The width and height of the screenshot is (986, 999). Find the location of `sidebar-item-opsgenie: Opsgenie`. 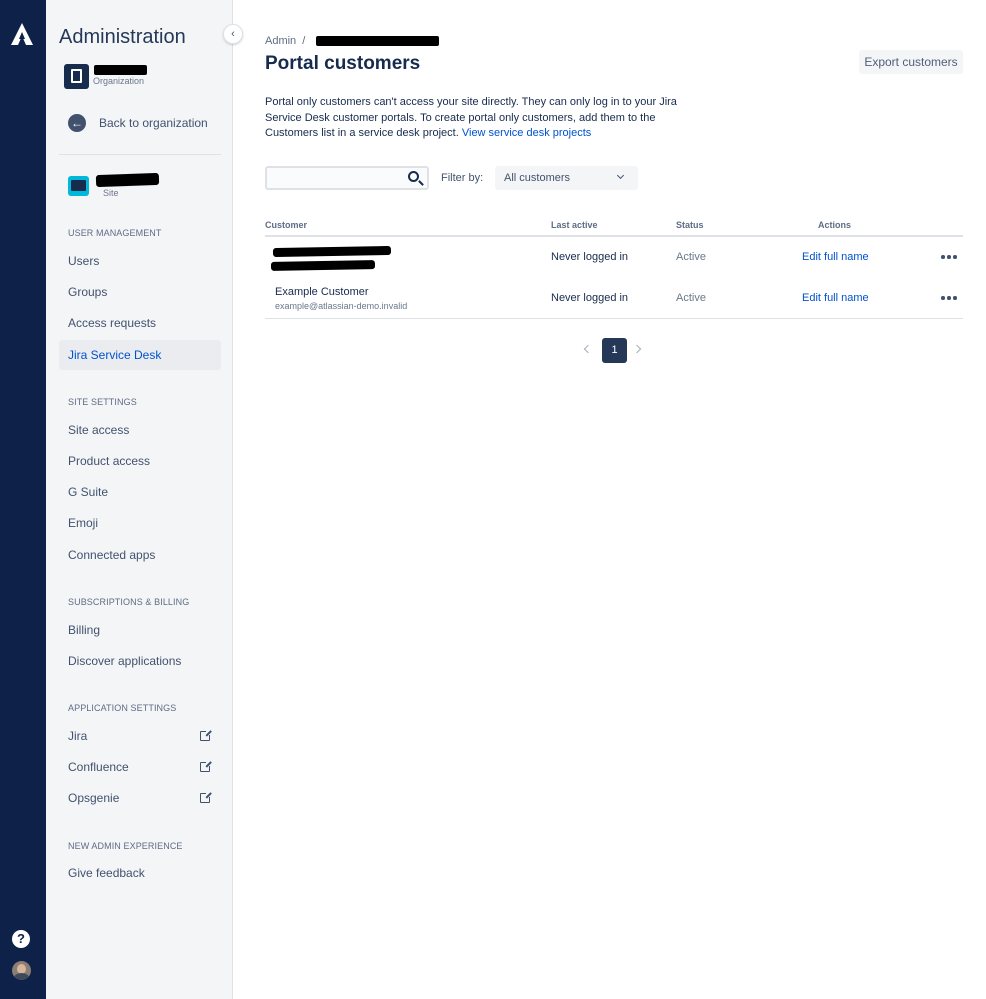

sidebar-item-opsgenie: Opsgenie is located at coordinates (140, 798).